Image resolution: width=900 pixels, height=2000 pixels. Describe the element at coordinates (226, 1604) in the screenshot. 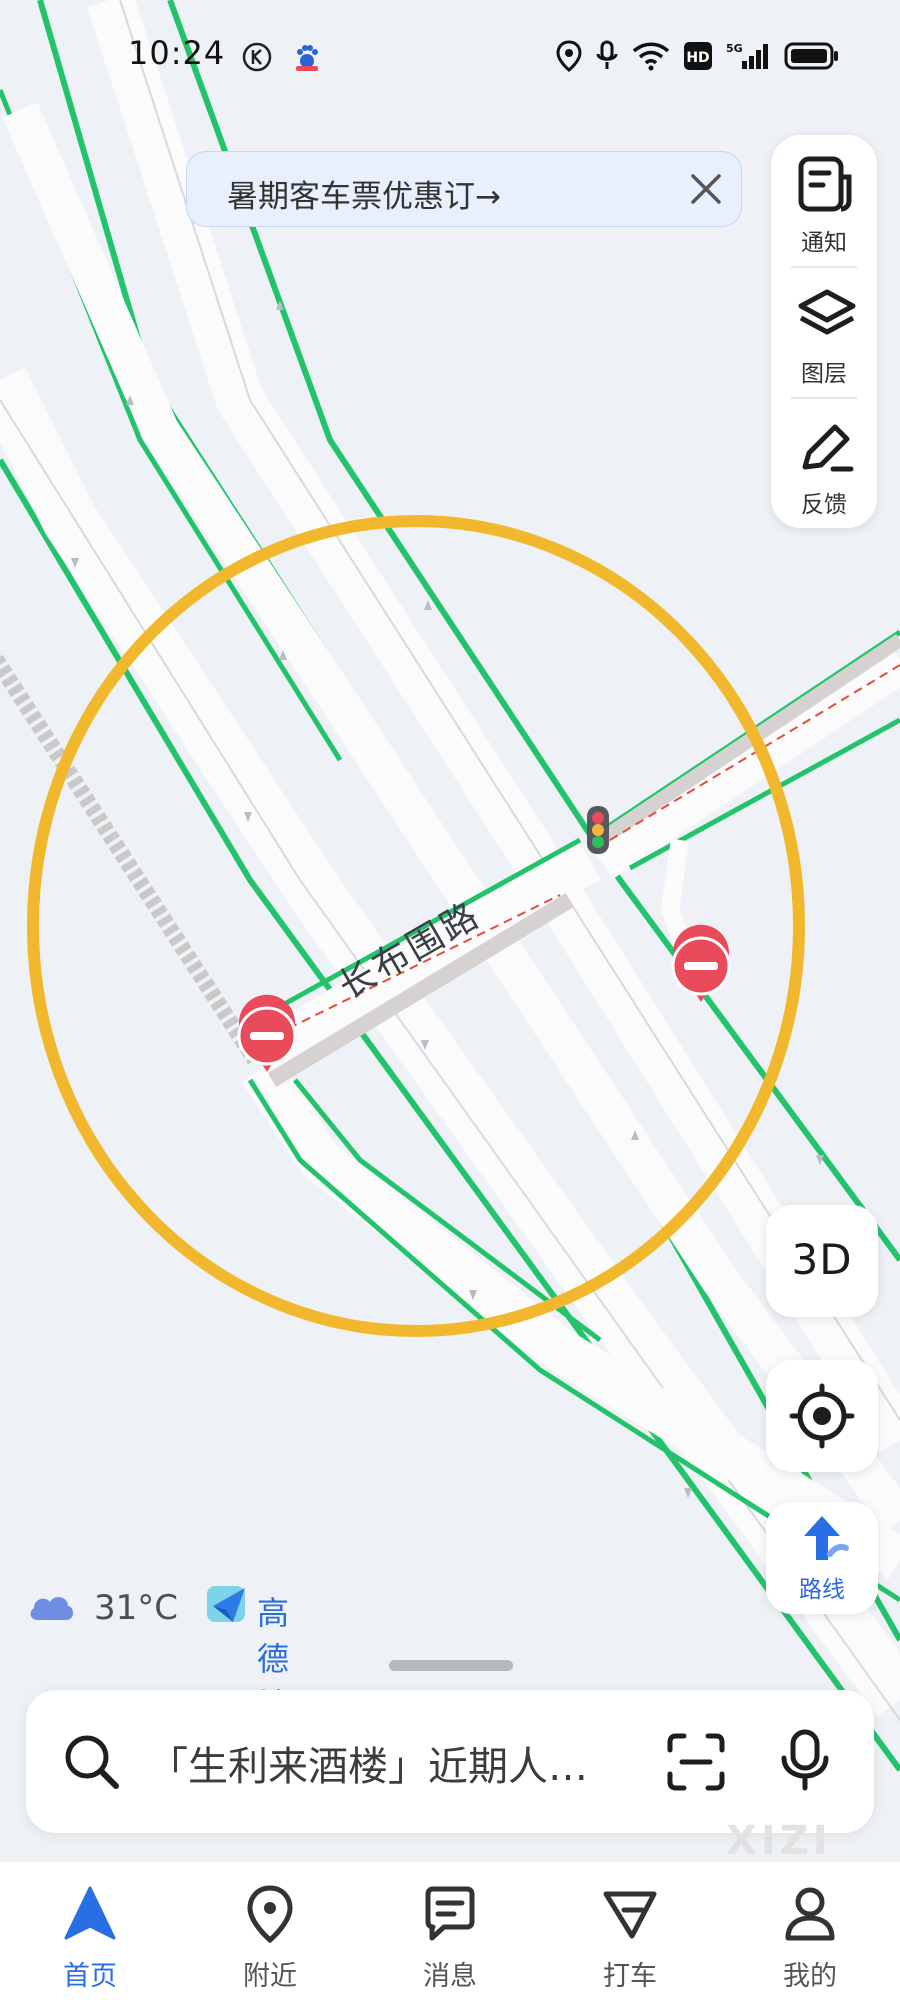

I see `amap-logo-icon` at that location.